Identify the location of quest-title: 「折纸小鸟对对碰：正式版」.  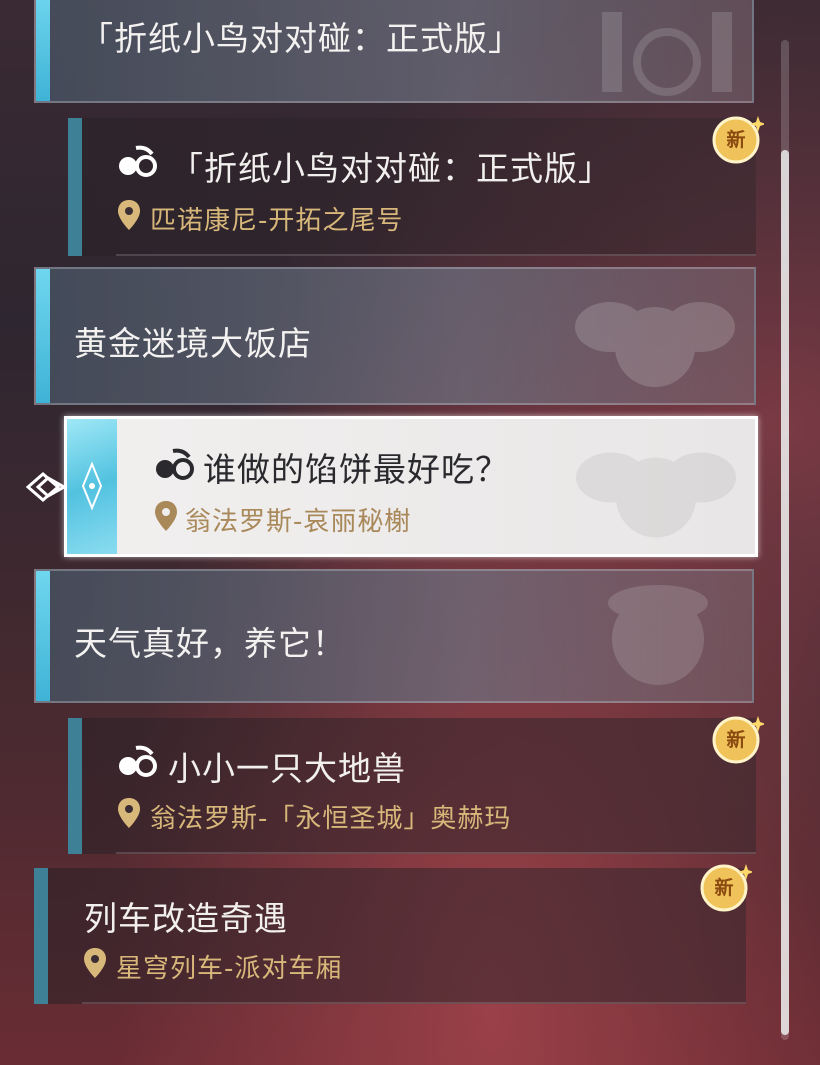
(391, 168).